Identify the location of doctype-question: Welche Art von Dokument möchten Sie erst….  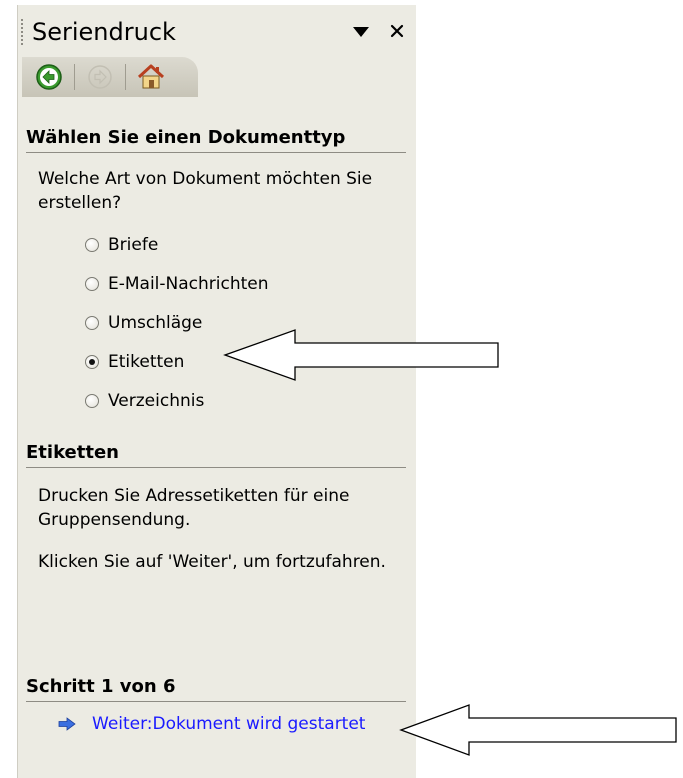
(205, 191).